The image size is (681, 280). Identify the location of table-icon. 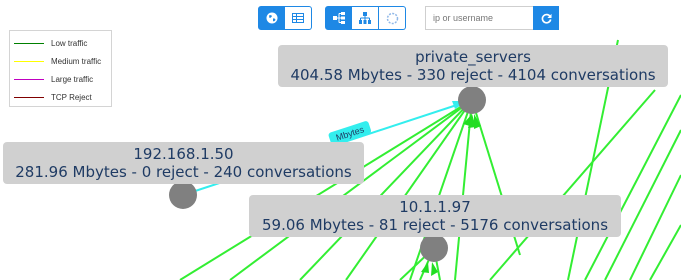
(298, 18).